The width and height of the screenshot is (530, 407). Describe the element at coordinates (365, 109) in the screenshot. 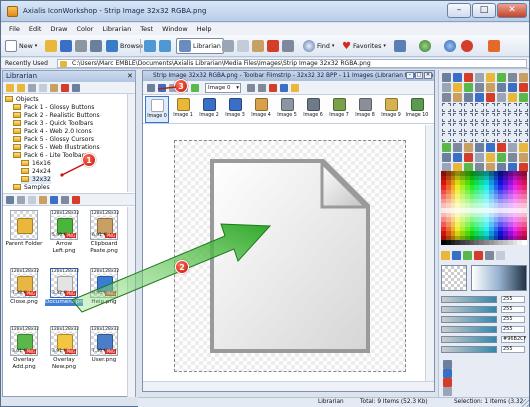

I see `filmstrip-frame: Image 8` at that location.